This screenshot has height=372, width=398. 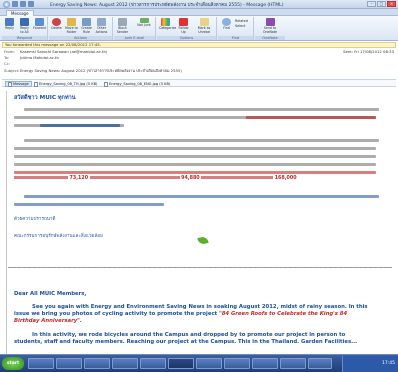 What do you see at coordinates (101, 22) in the screenshot?
I see `other-actions-icon` at bounding box center [101, 22].